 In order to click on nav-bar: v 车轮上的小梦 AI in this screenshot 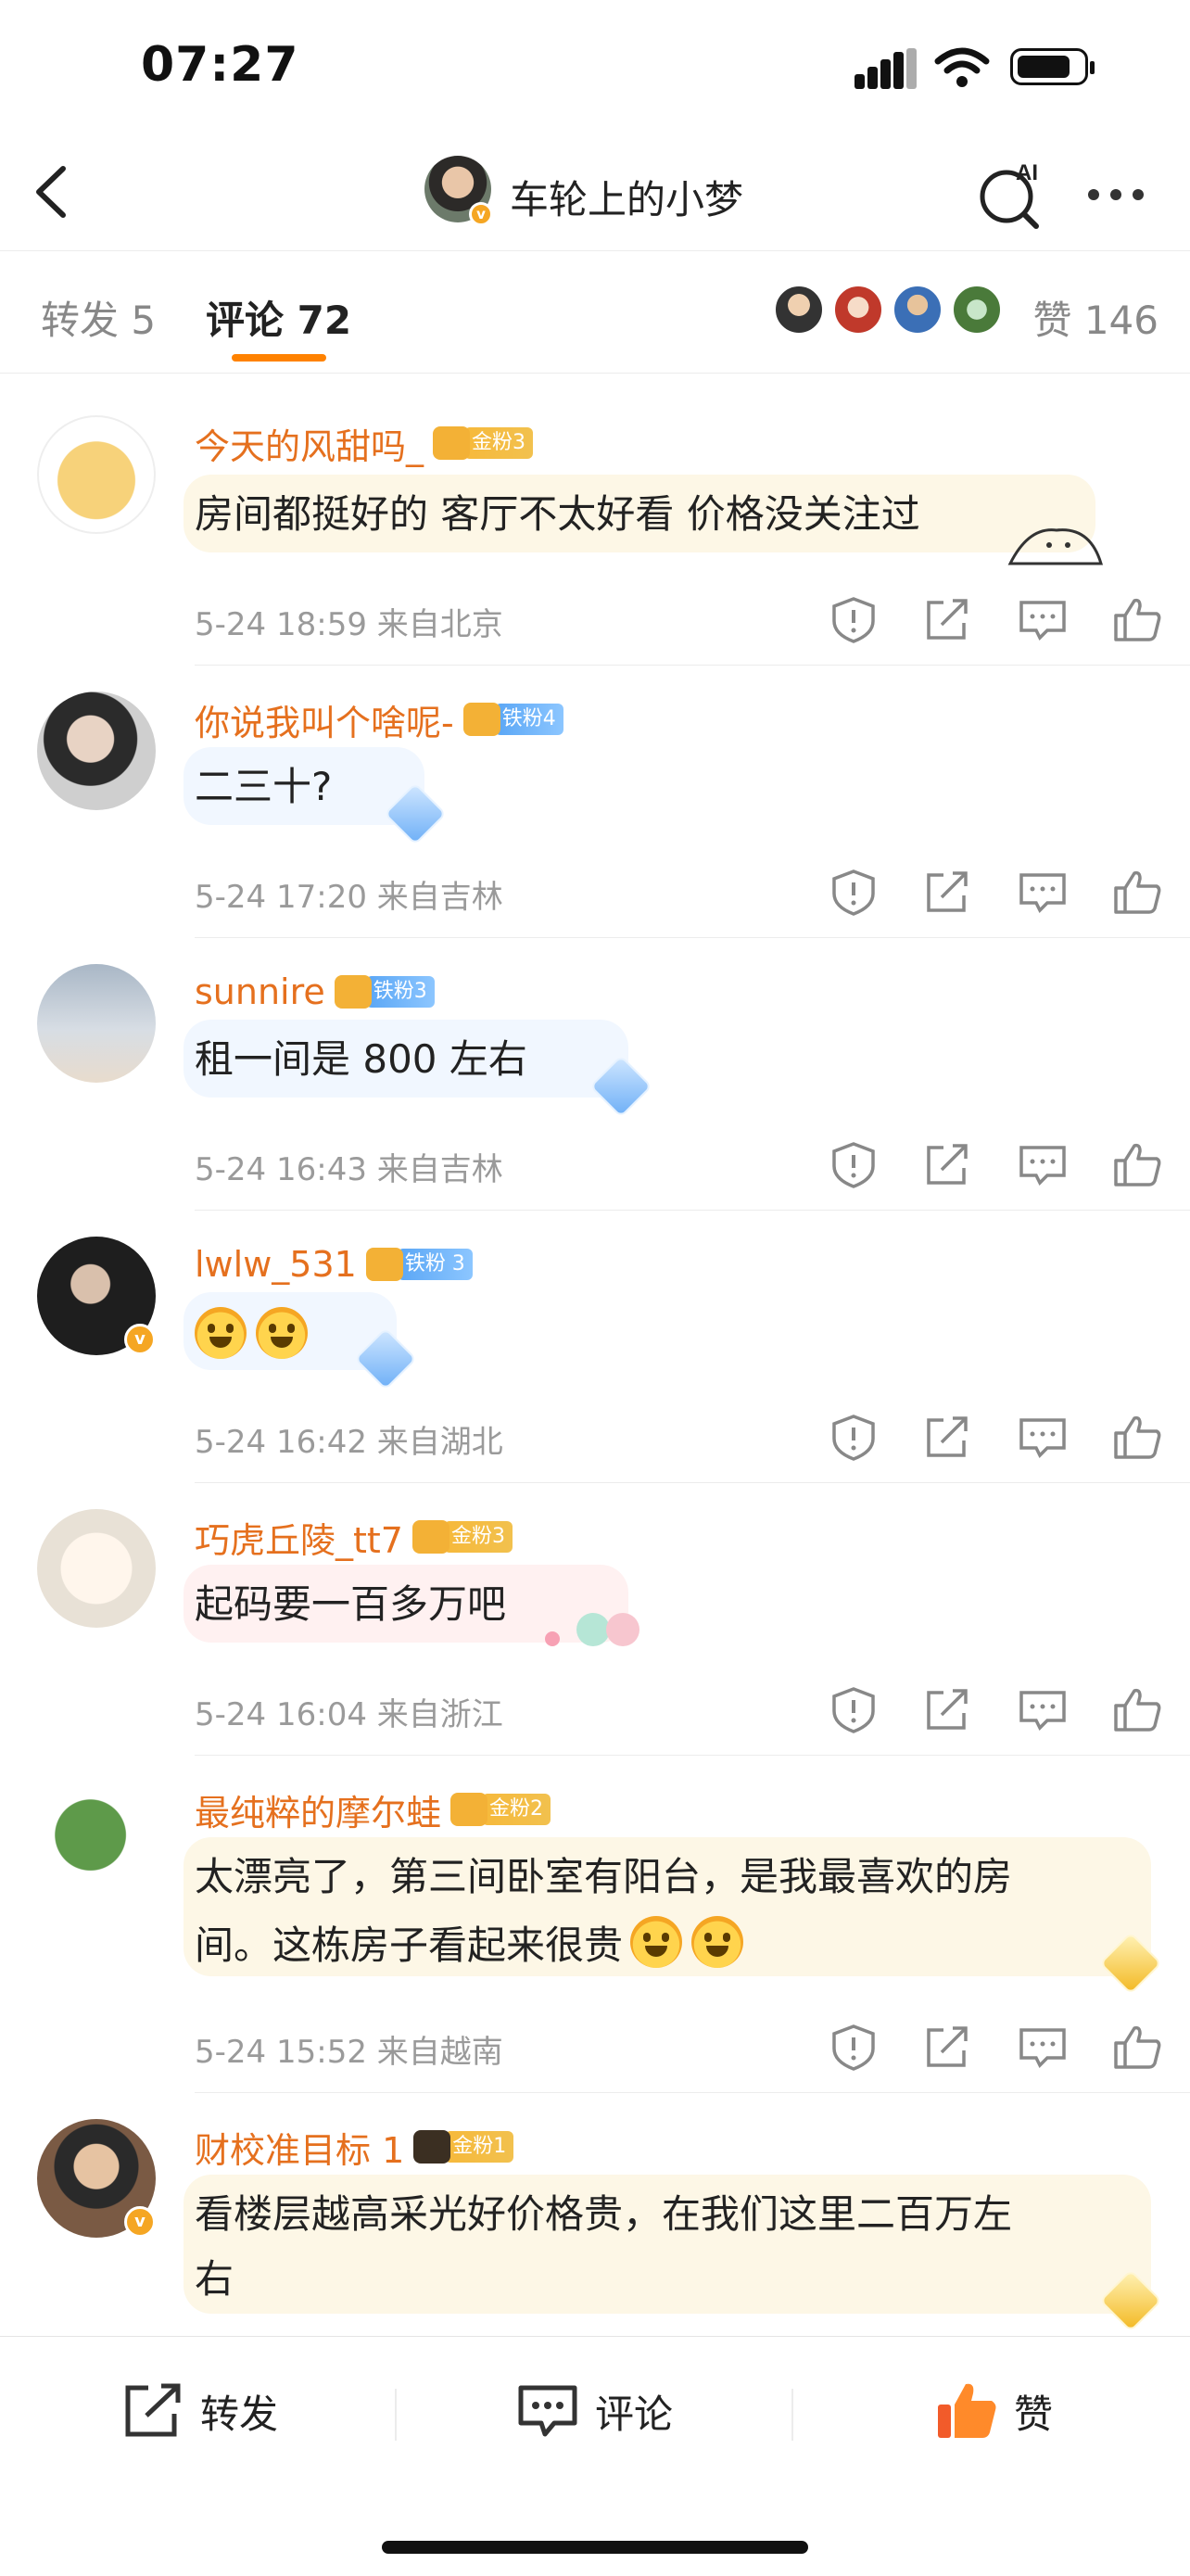, I will do `click(595, 195)`.